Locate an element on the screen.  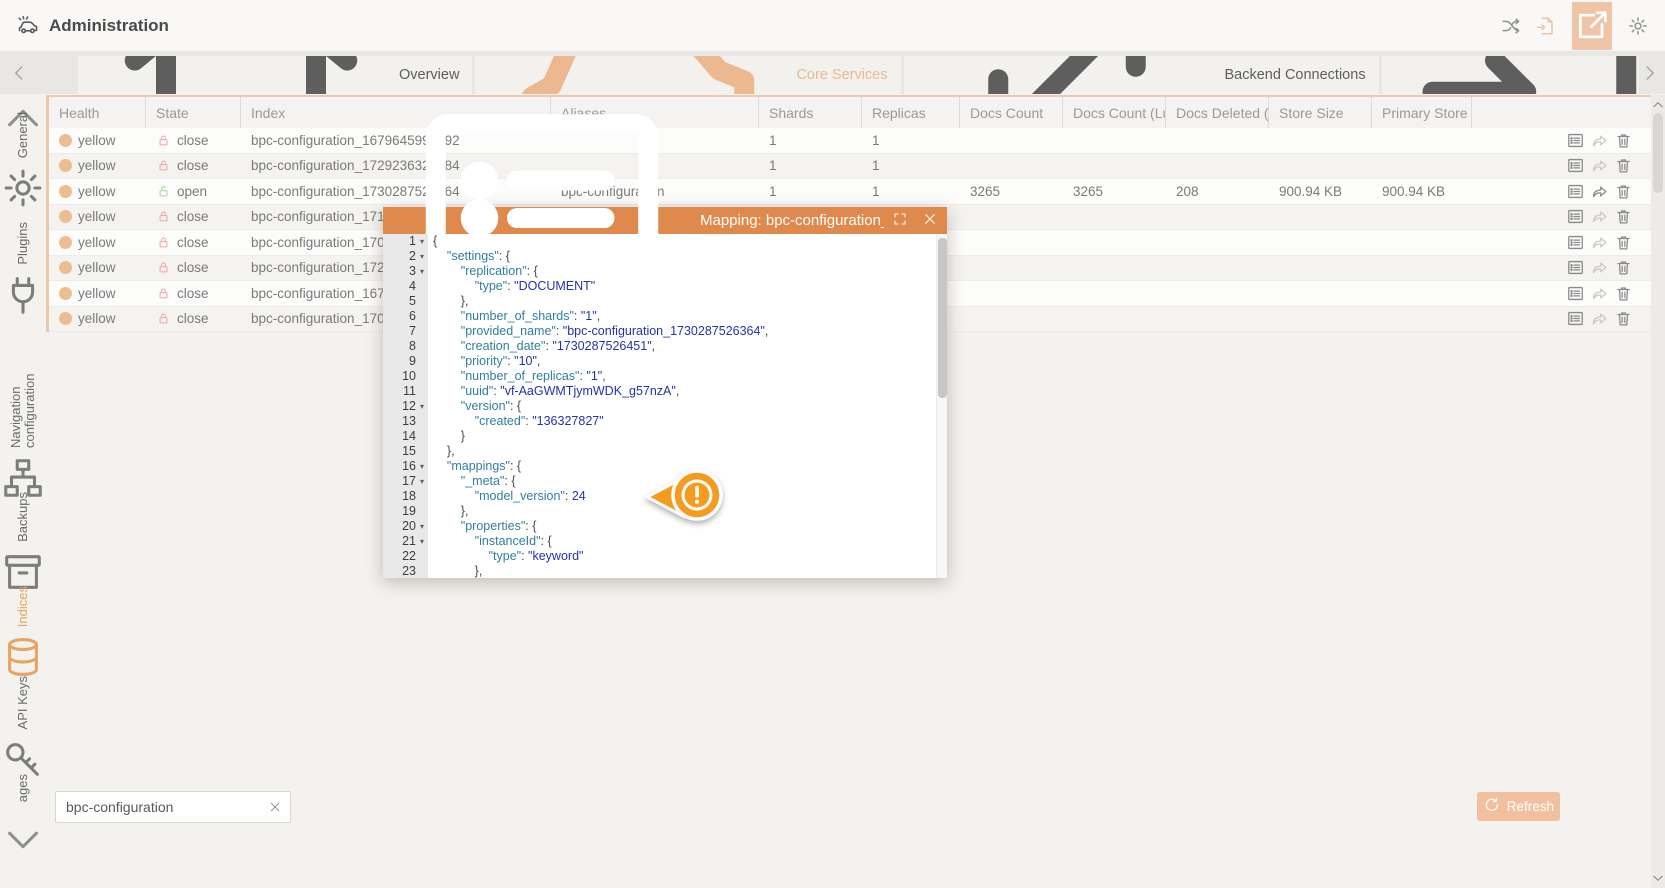
sidebar-item-backups: Backups is located at coordinates (23, 546).